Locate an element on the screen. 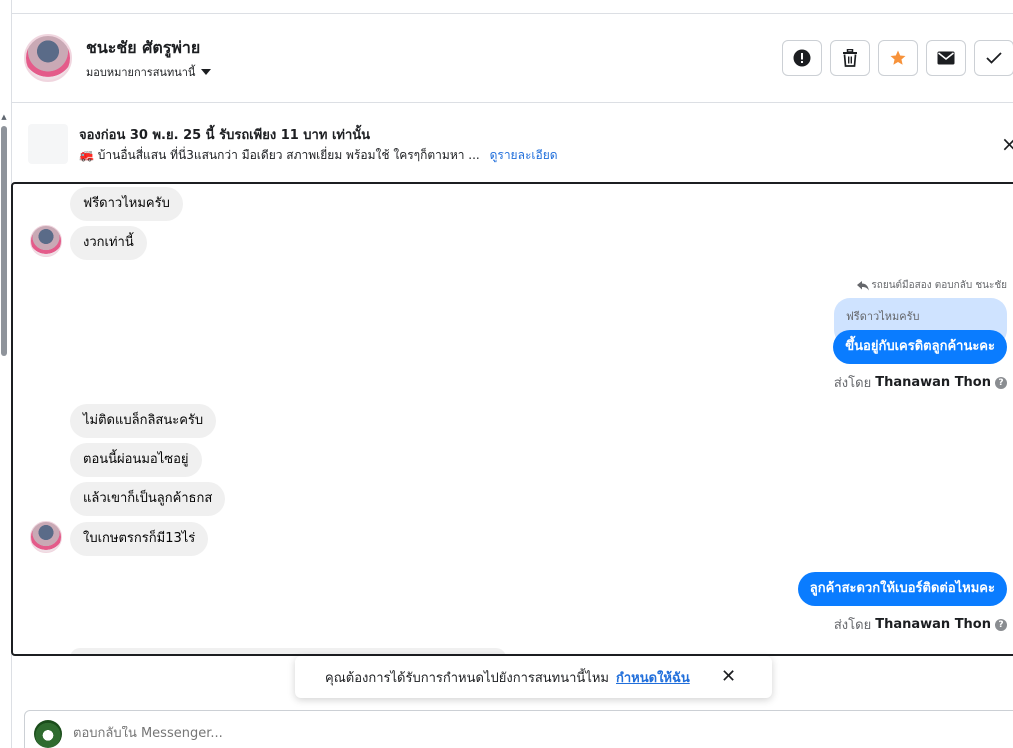 This screenshot has height=748, width=1013. incoming-message: ไม่ติดแบล็กลิสนะครับ is located at coordinates (143, 421).